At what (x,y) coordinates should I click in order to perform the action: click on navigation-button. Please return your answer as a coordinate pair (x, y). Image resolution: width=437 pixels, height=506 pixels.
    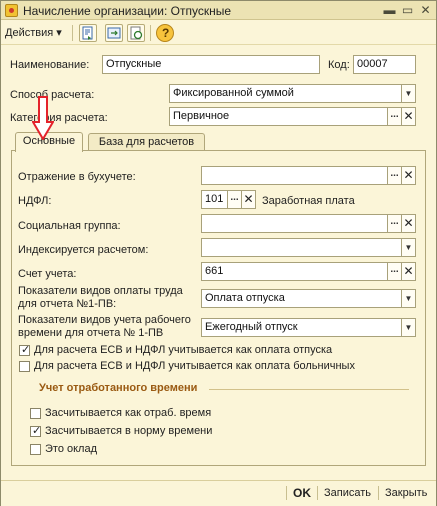
    Looking at the image, I should click on (114, 33).